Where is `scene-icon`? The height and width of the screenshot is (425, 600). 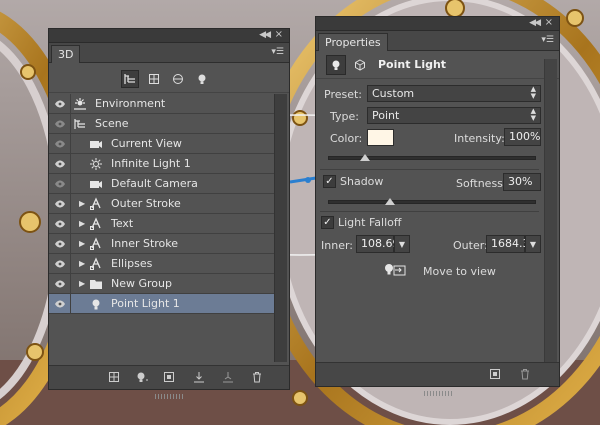 scene-icon is located at coordinates (80, 124).